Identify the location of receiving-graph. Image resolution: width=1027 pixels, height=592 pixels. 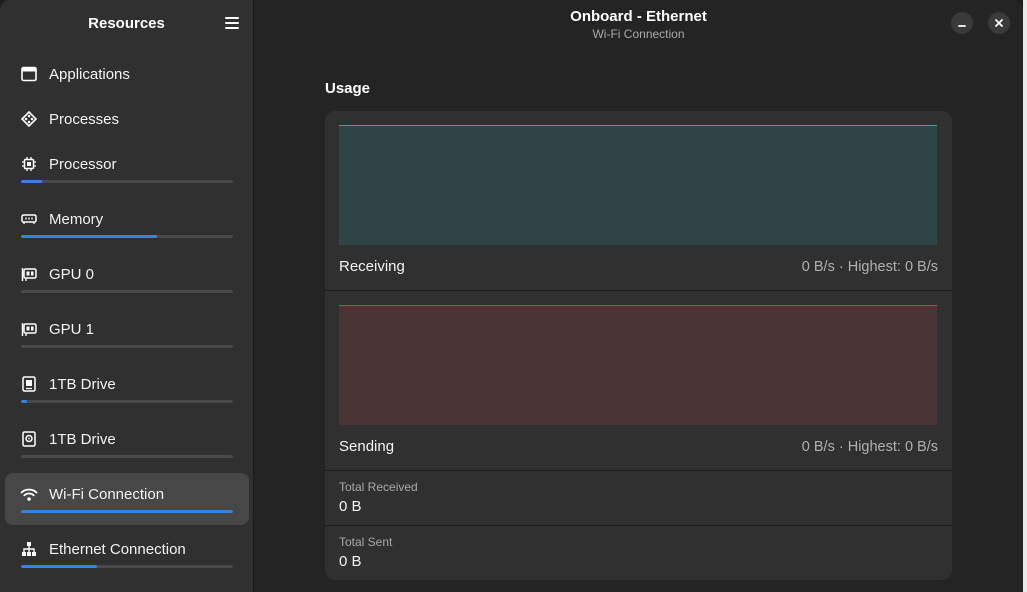
(638, 185).